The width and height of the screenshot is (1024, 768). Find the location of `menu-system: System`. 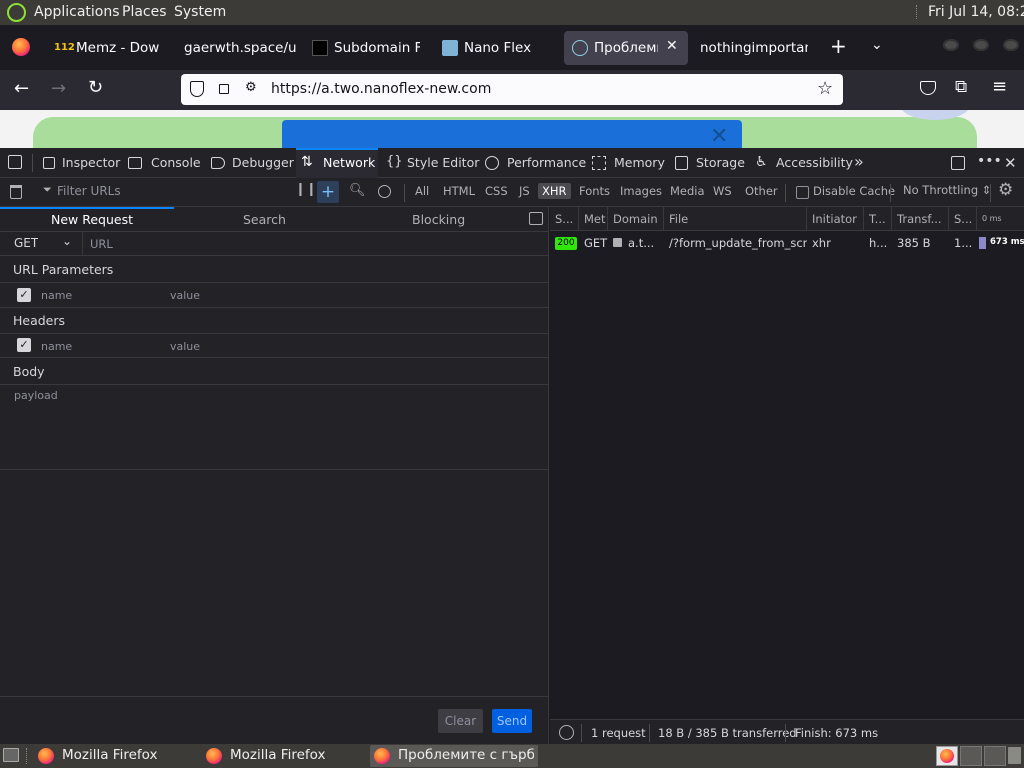

menu-system: System is located at coordinates (200, 12).